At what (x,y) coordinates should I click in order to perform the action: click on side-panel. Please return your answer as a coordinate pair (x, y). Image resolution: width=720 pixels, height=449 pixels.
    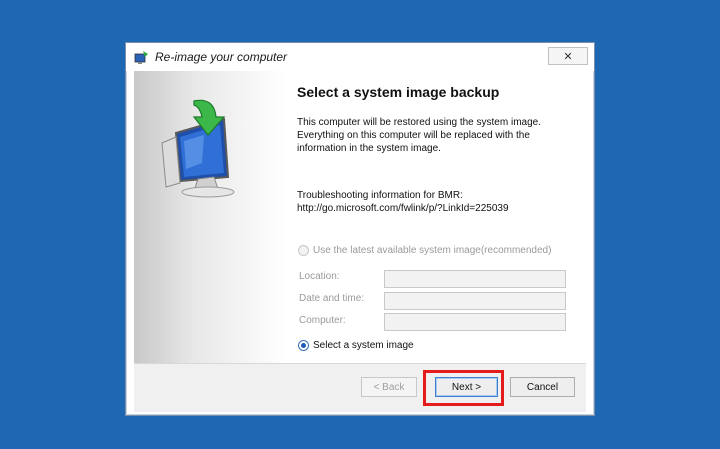
    Looking at the image, I should click on (210, 217).